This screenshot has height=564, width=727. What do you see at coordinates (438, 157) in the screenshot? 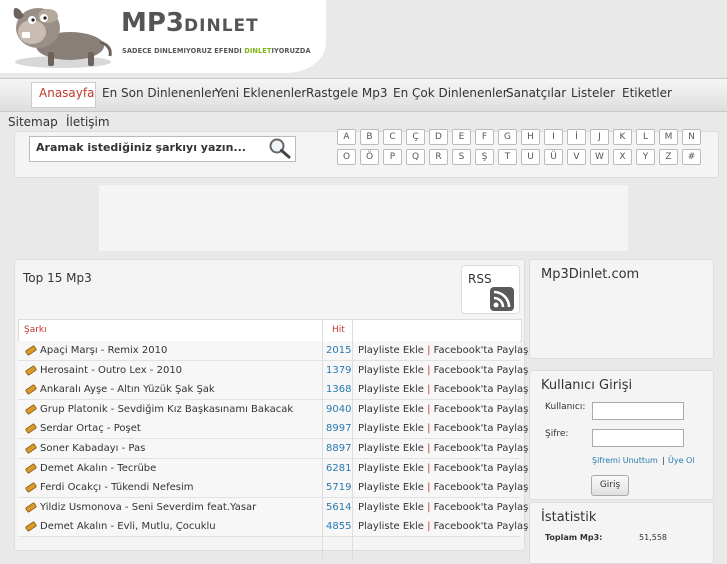
I see `letter-button: R` at bounding box center [438, 157].